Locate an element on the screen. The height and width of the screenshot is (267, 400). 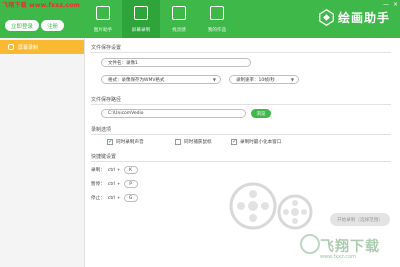
format-select: 格式：录像保存为WMV格式 ▼ is located at coordinates (161, 79).